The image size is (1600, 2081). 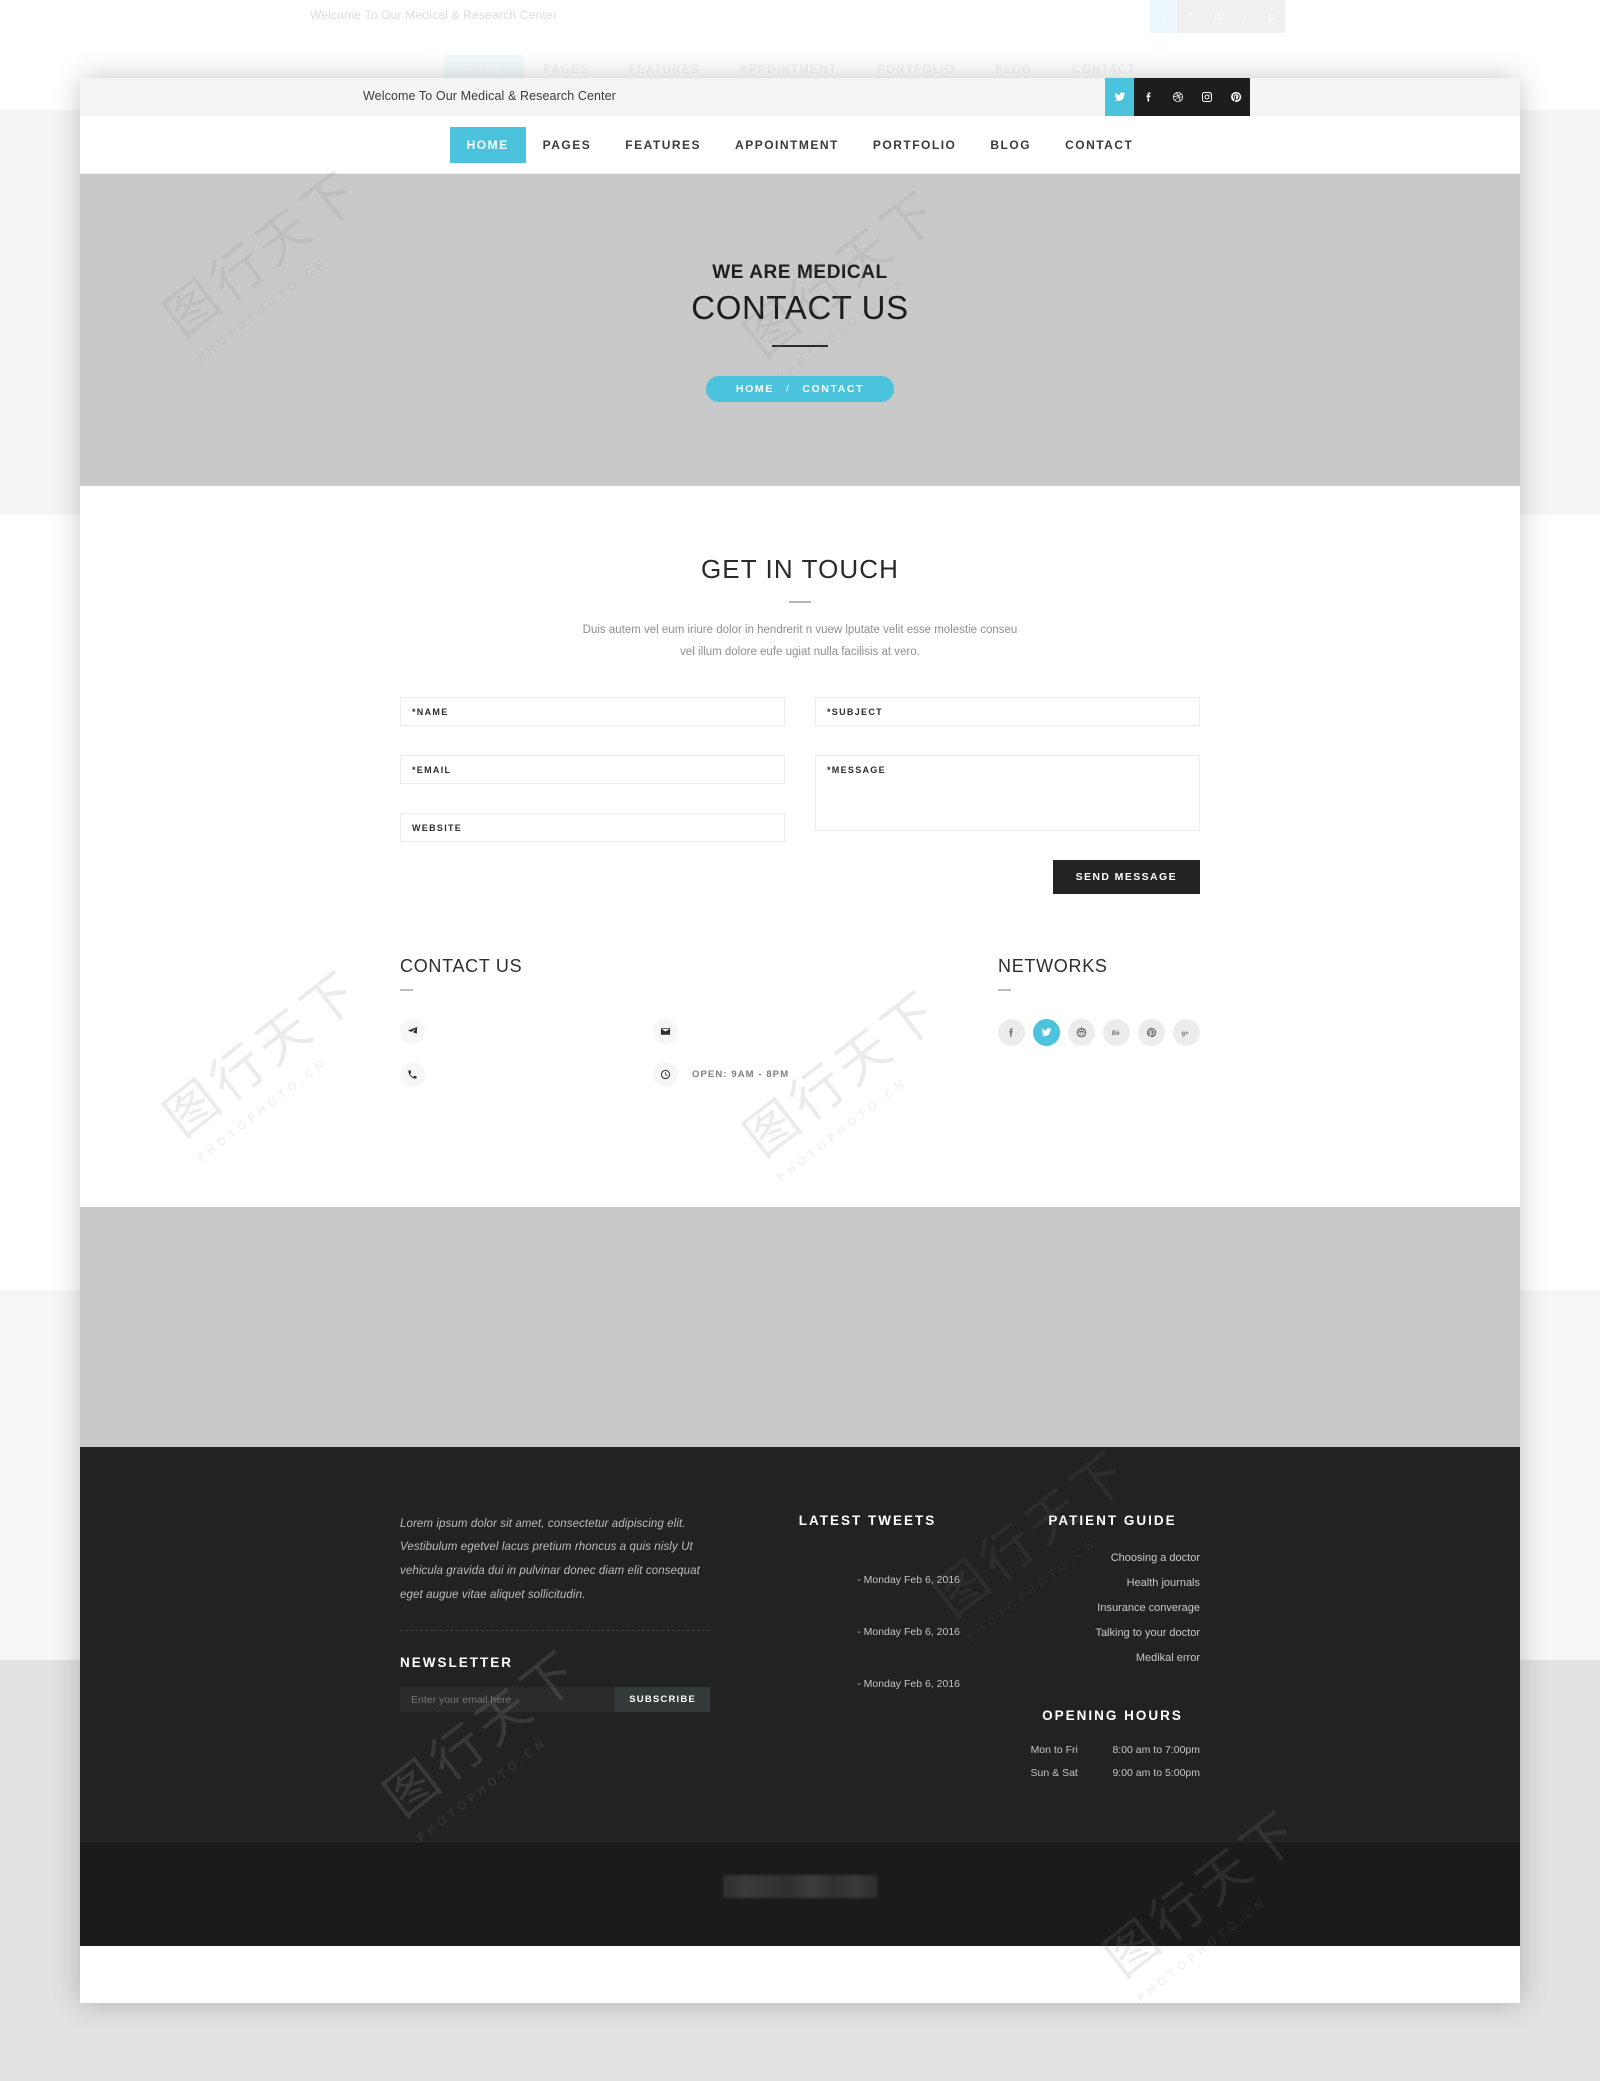 I want to click on networks-title: NETWORKS, so click(x=1053, y=966).